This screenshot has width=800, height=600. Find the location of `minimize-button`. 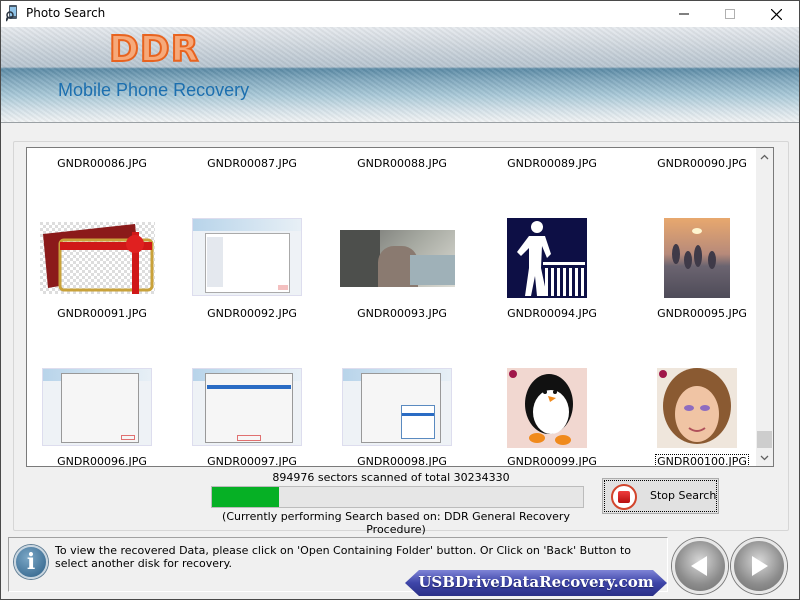

minimize-button is located at coordinates (684, 14).